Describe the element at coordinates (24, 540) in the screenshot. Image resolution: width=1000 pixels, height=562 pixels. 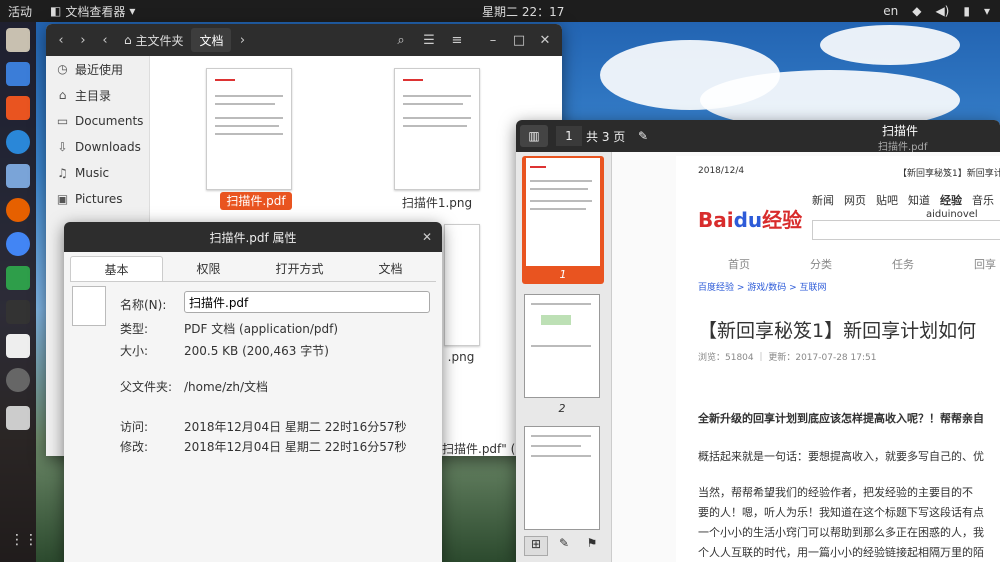
I see `show-apps-icon: ⋮⋮` at that location.